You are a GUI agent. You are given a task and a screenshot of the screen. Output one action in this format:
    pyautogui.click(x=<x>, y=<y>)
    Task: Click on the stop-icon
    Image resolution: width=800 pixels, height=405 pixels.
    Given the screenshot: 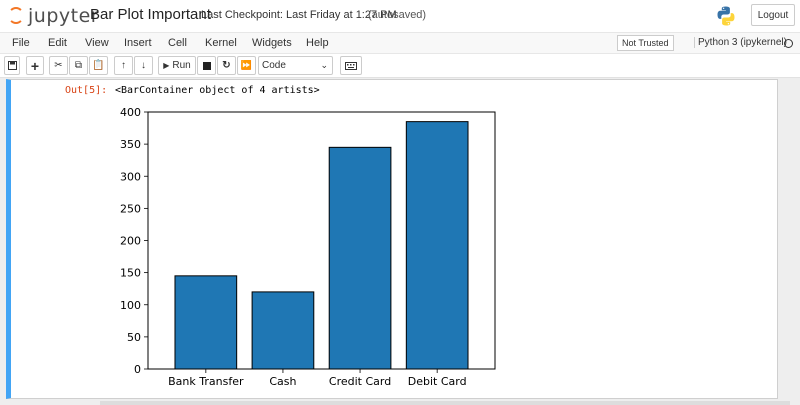 What is the action you would take?
    pyautogui.click(x=206, y=65)
    